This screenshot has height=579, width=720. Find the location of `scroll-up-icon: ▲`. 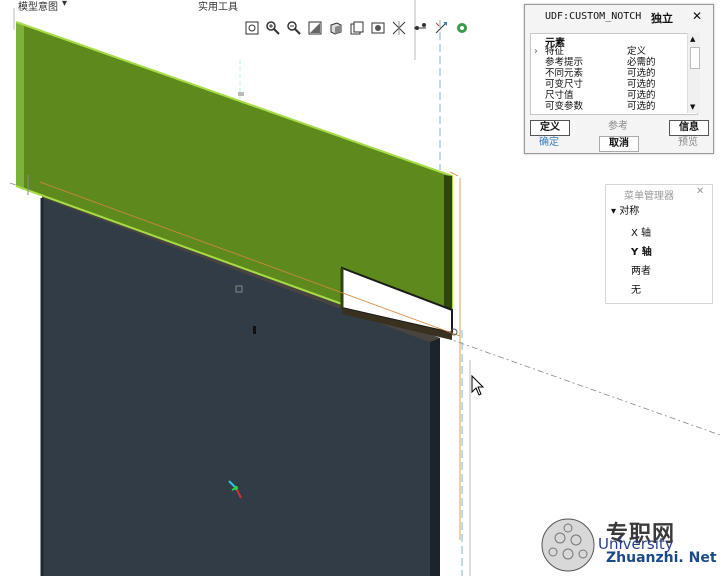

scroll-up-icon: ▲ is located at coordinates (692, 39).